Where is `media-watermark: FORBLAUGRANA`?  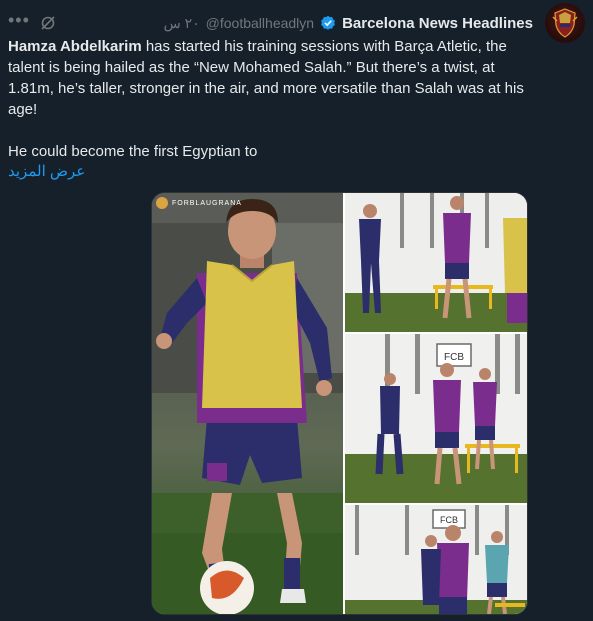 media-watermark: FORBLAUGRANA is located at coordinates (199, 203).